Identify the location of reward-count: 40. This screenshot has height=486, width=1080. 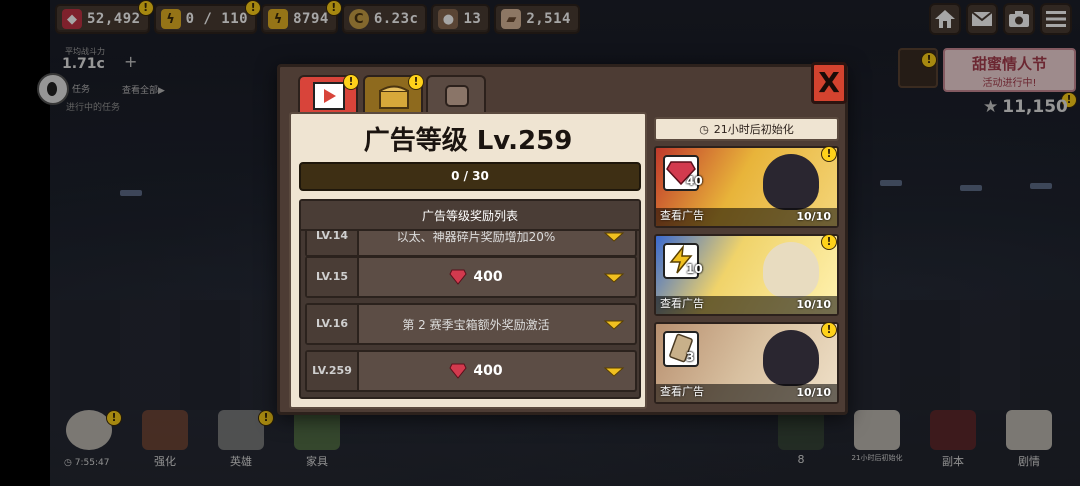
(694, 181).